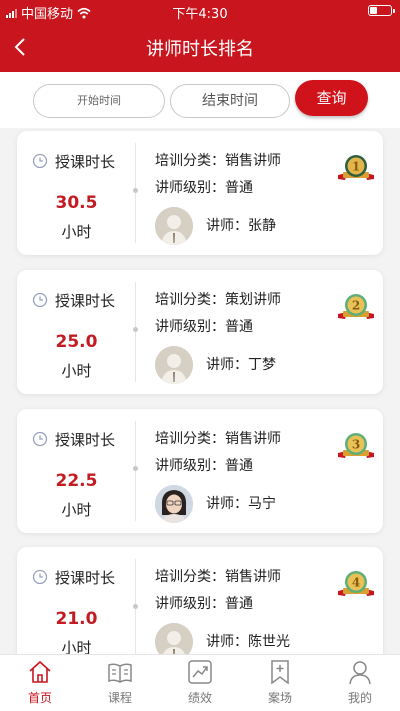  What do you see at coordinates (241, 504) in the screenshot?
I see `teacher-name: 讲师：马宁` at bounding box center [241, 504].